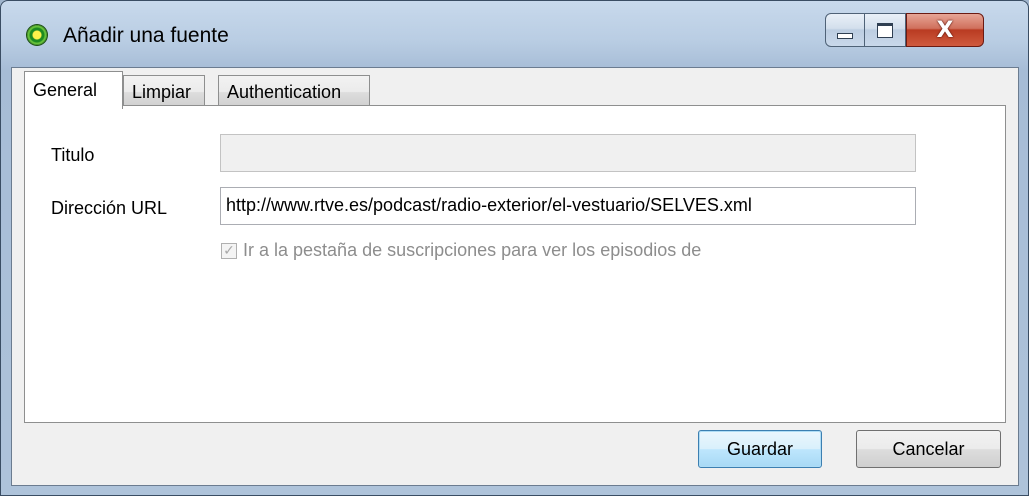 The height and width of the screenshot is (496, 1029). What do you see at coordinates (37, 35) in the screenshot?
I see `app-icon` at bounding box center [37, 35].